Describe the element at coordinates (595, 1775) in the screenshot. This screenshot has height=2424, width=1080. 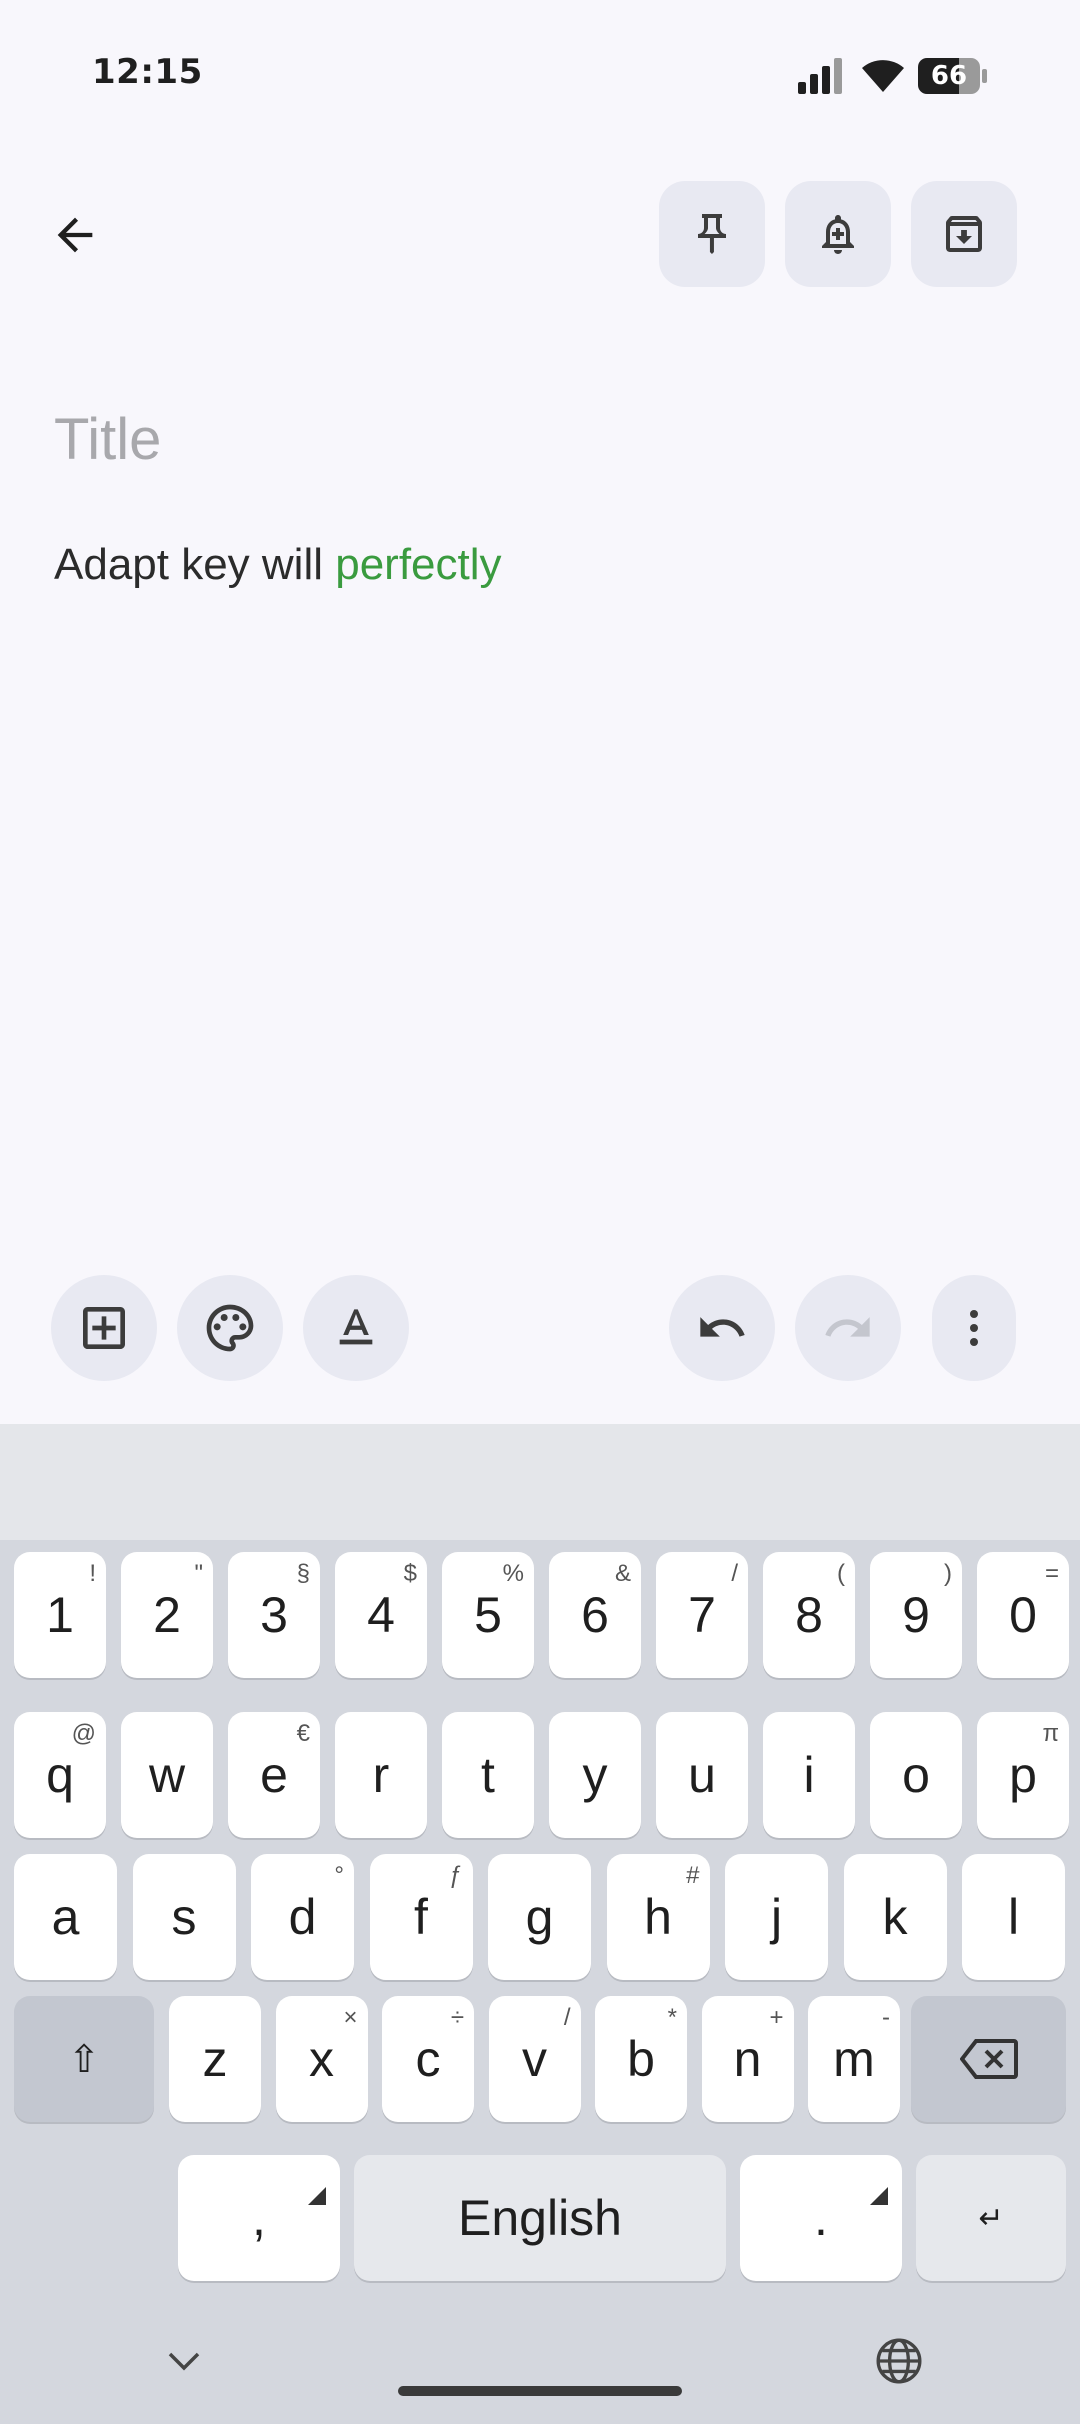
I see `key-y: y` at that location.